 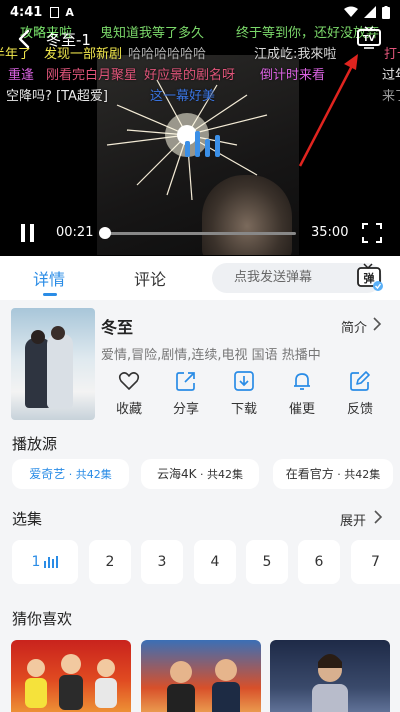 I want to click on share-label: 分享, so click(x=185, y=409).